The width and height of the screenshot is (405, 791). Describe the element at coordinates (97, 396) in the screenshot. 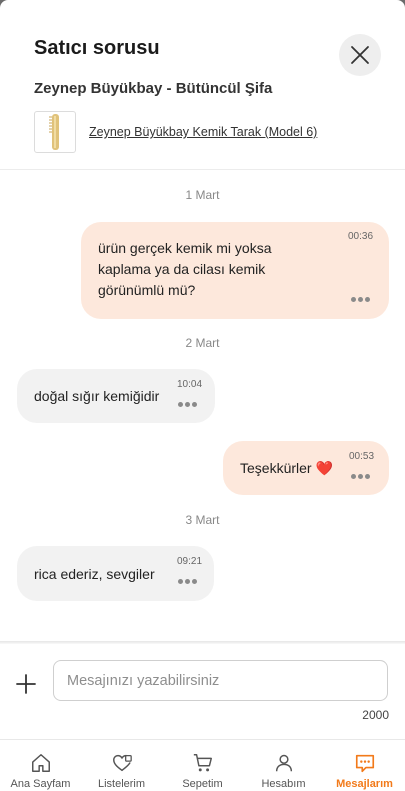

I see `message-text: doğal sığır kemiğidir` at that location.